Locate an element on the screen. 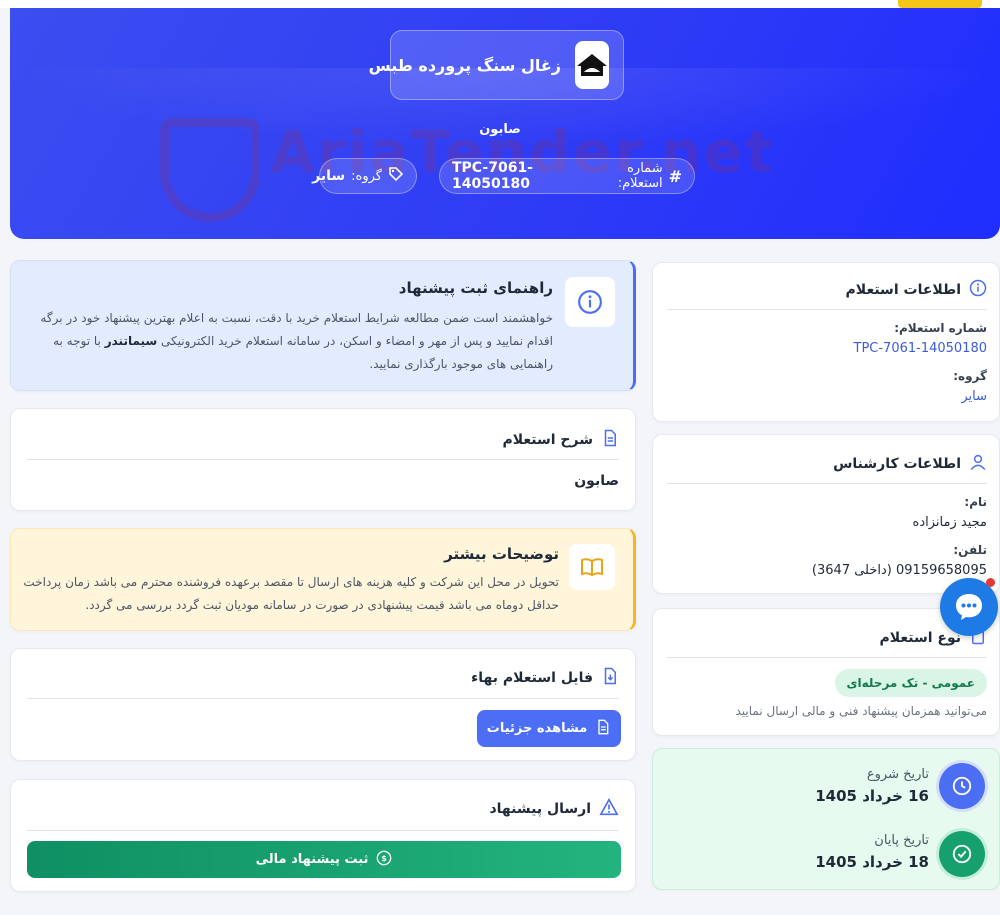  guide-brand: سیماتندر is located at coordinates (131, 341).